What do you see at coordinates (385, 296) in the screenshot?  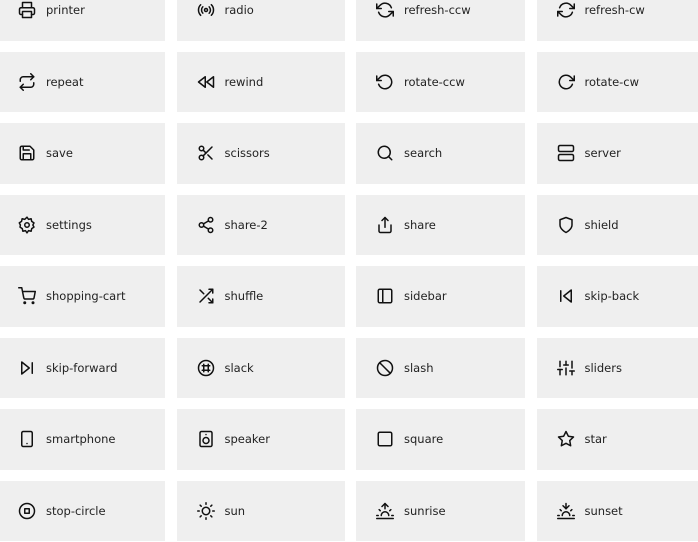 I see `sidebar-icon` at bounding box center [385, 296].